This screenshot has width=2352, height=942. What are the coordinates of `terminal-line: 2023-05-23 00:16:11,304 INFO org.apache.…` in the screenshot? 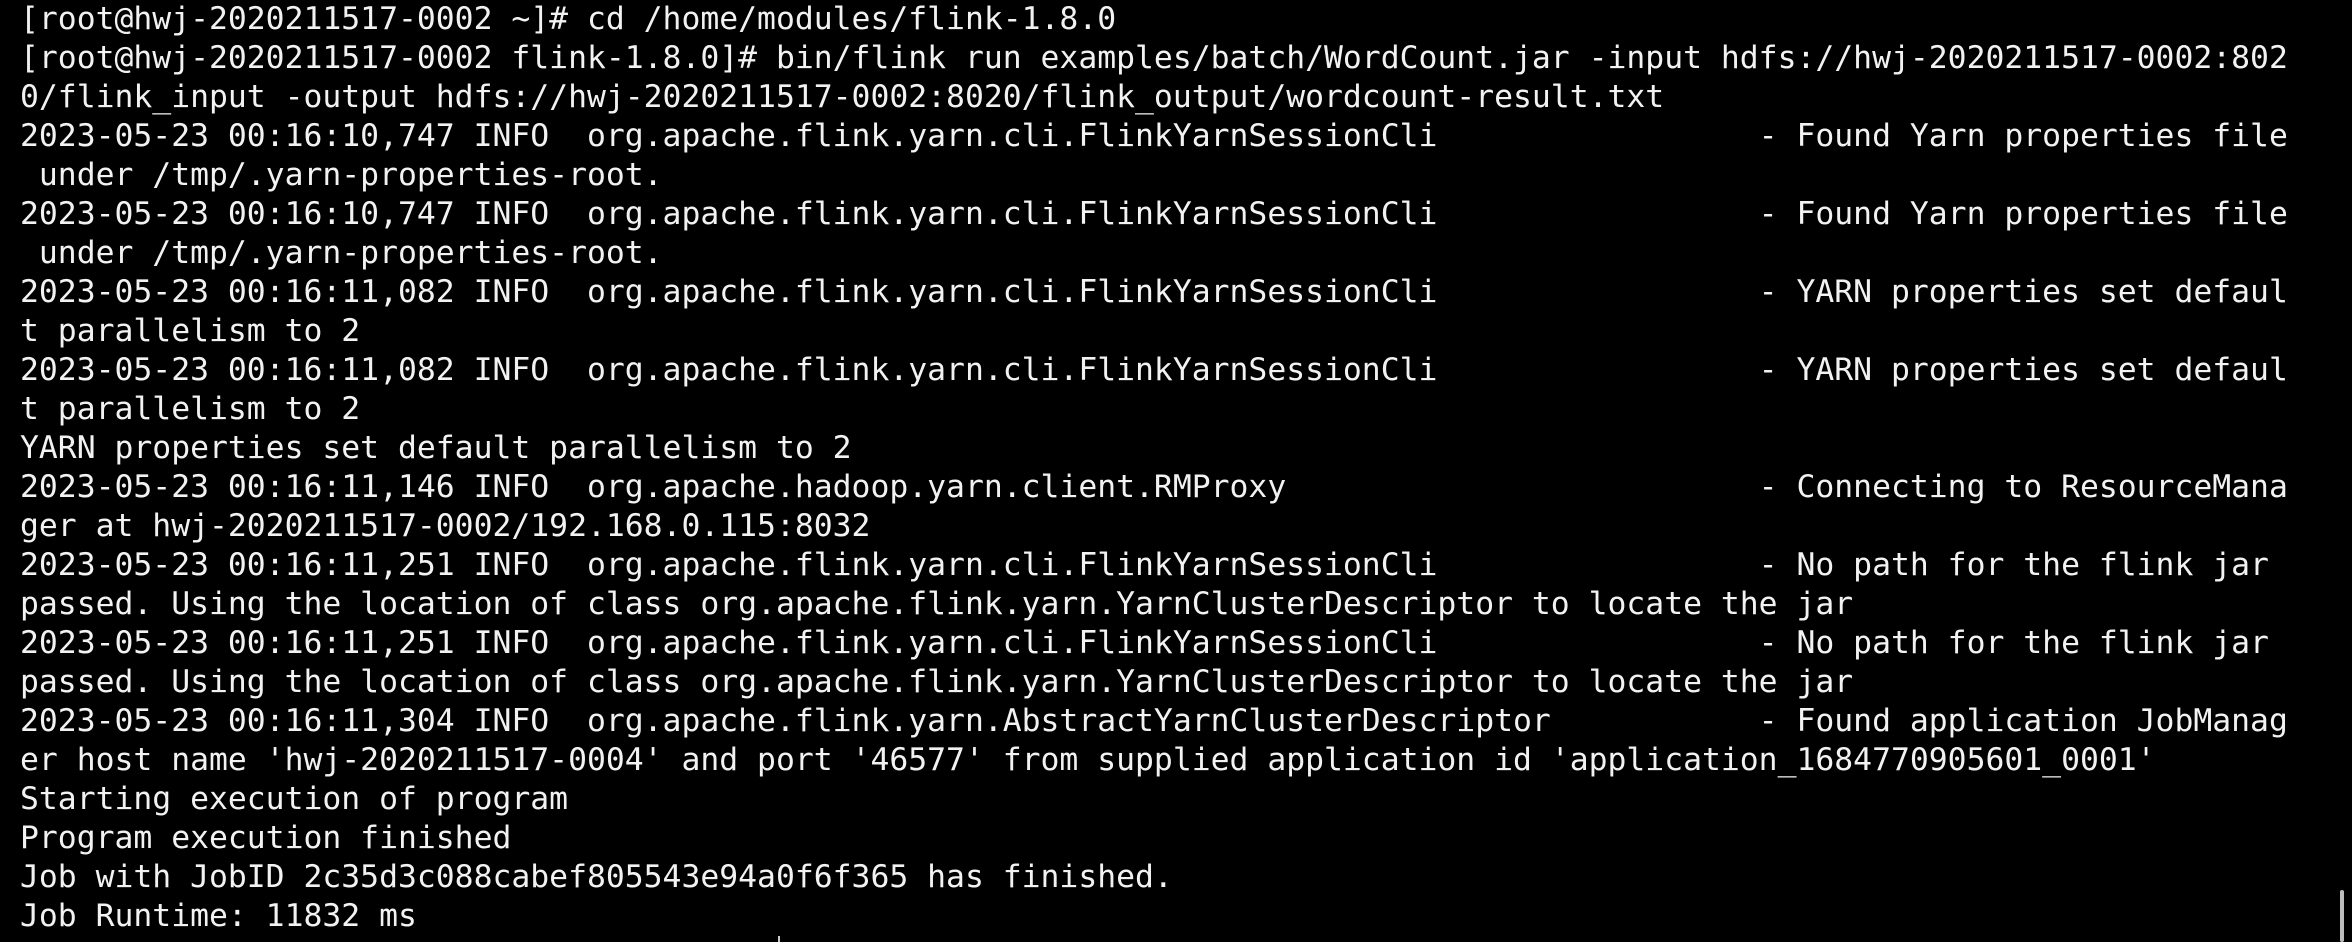 It's located at (1154, 721).